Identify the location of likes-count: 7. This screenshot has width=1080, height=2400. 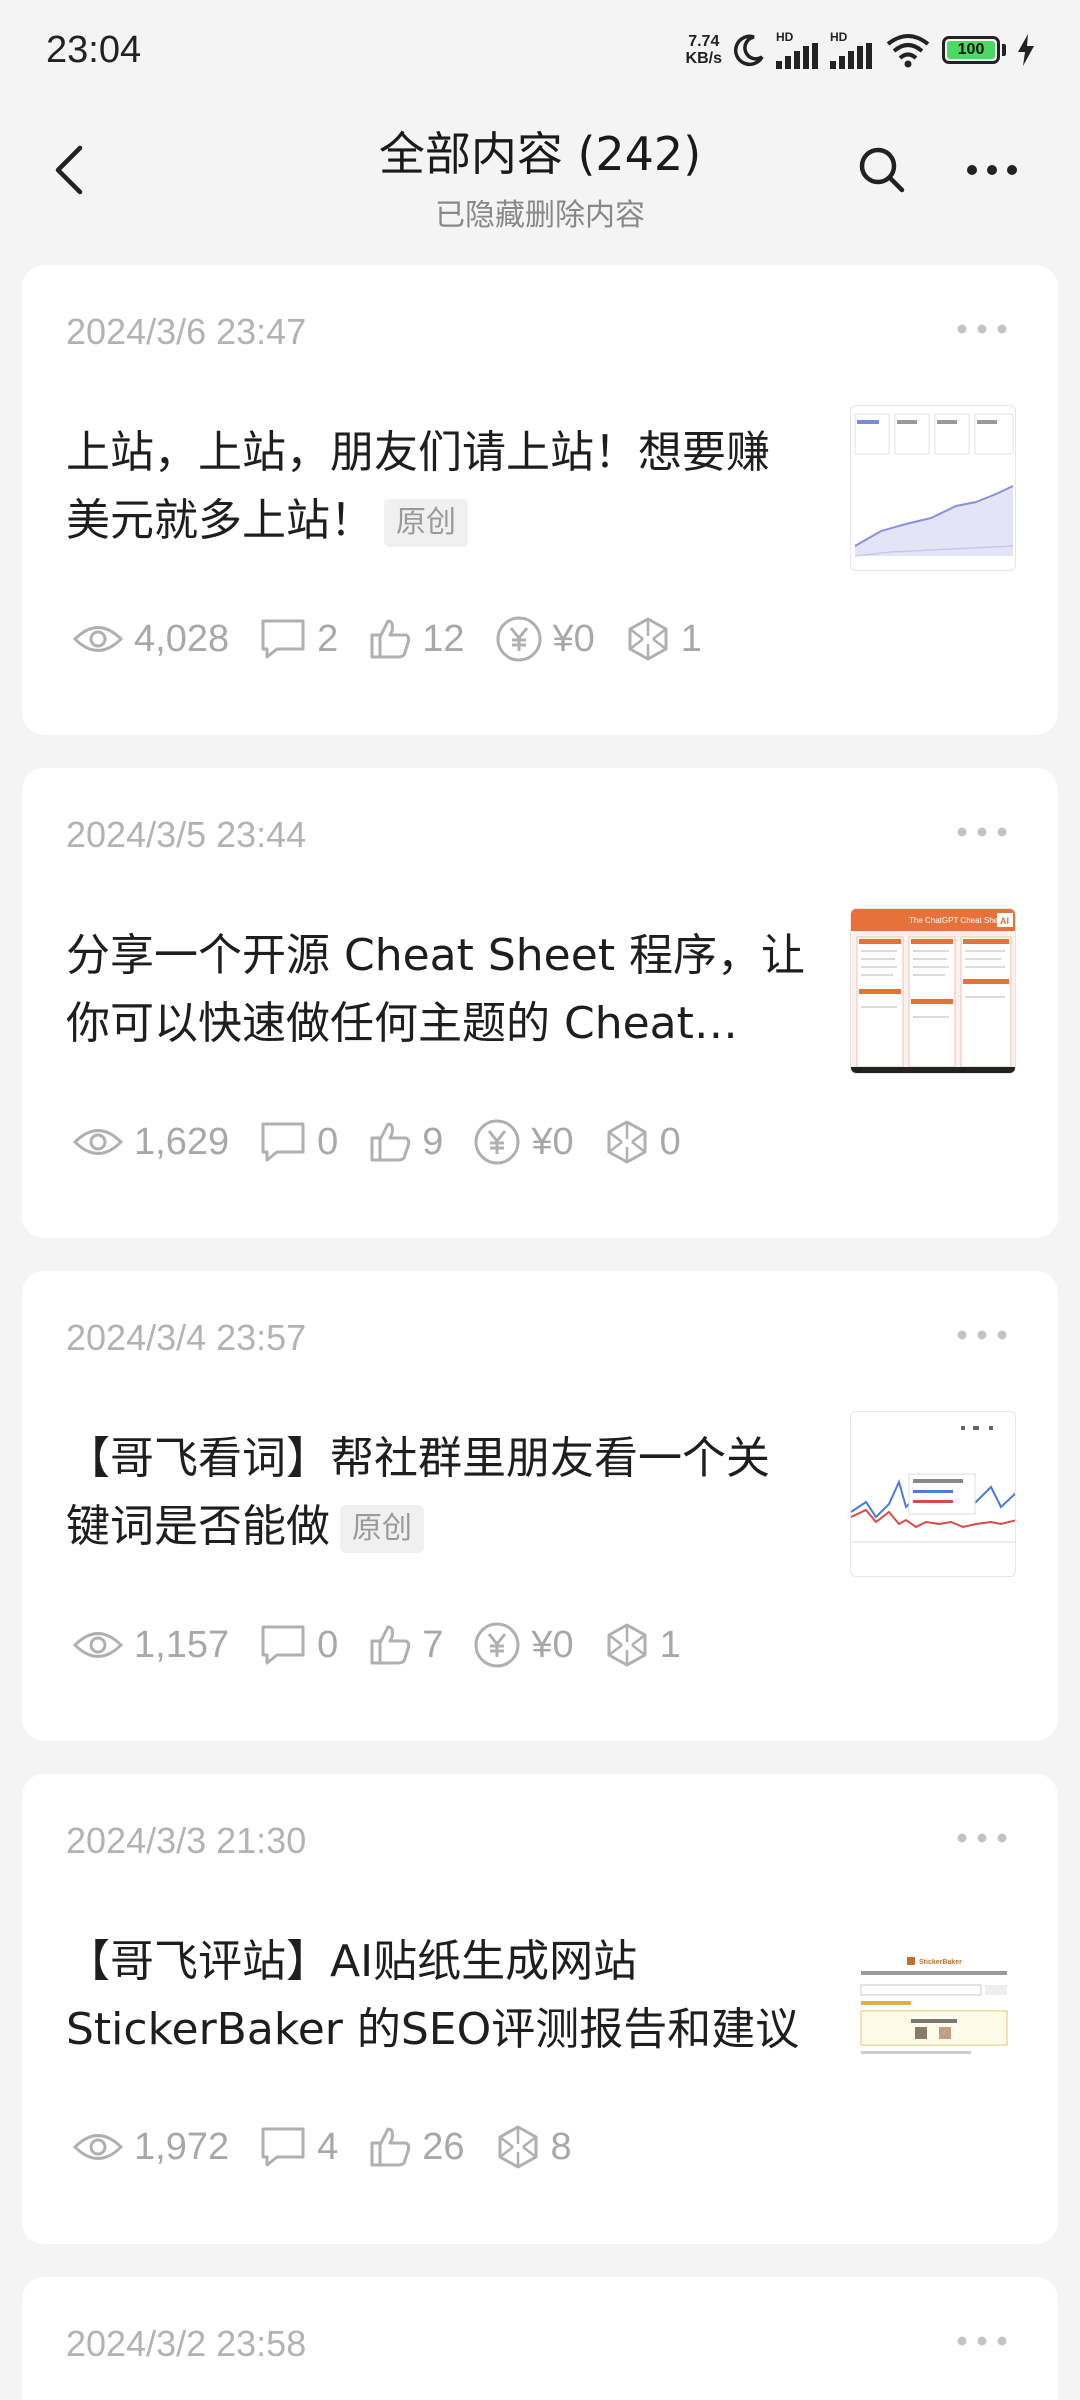
(433, 1644).